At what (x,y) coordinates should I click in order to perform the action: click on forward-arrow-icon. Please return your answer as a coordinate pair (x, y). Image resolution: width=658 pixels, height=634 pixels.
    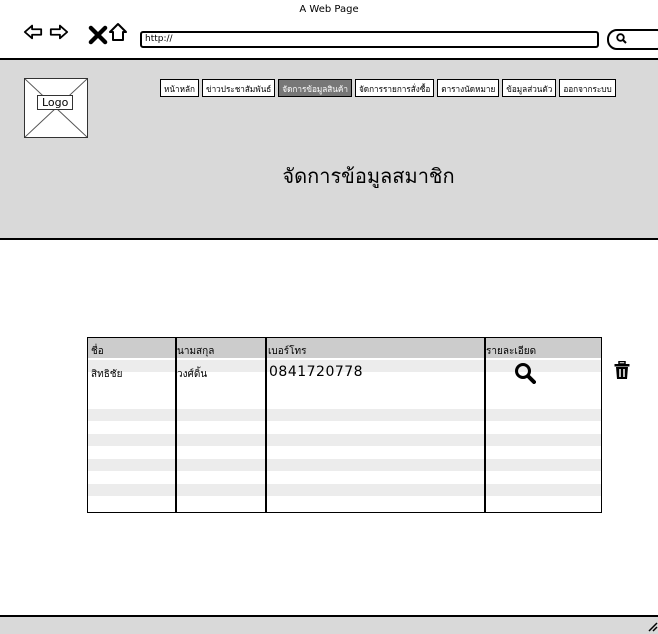
    Looking at the image, I should click on (59, 32).